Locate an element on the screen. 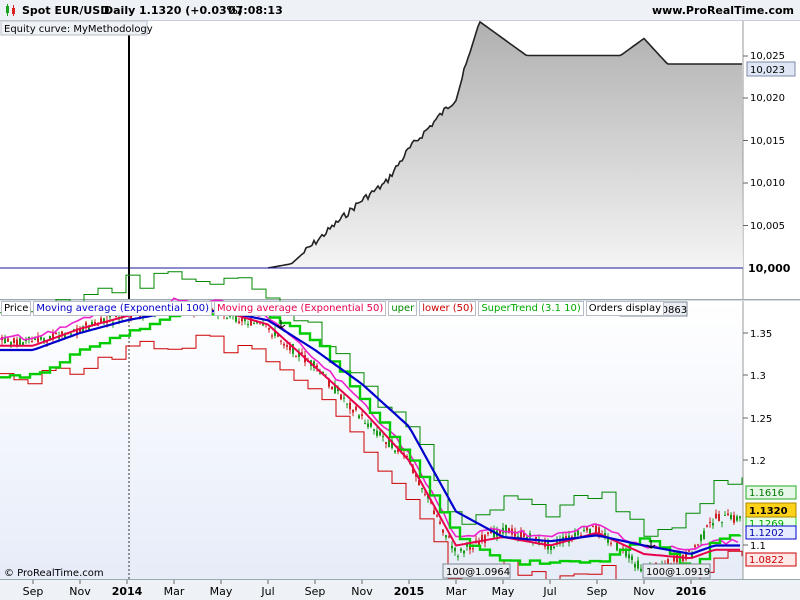  legend-ema50: Moving average (Exponential 50) is located at coordinates (300, 308).